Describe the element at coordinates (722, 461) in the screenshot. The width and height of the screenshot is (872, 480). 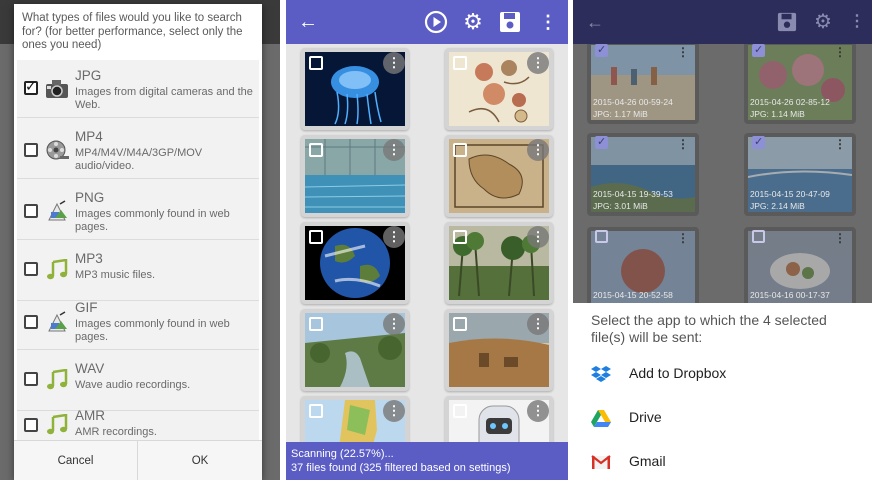
I see `share-option-gmail: Gmail` at that location.